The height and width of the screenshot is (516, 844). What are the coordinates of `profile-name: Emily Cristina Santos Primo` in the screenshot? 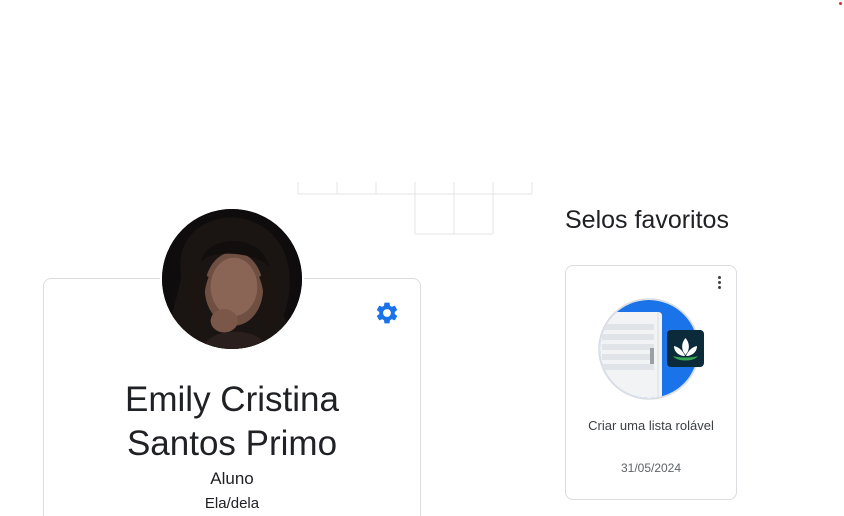 It's located at (232, 422).